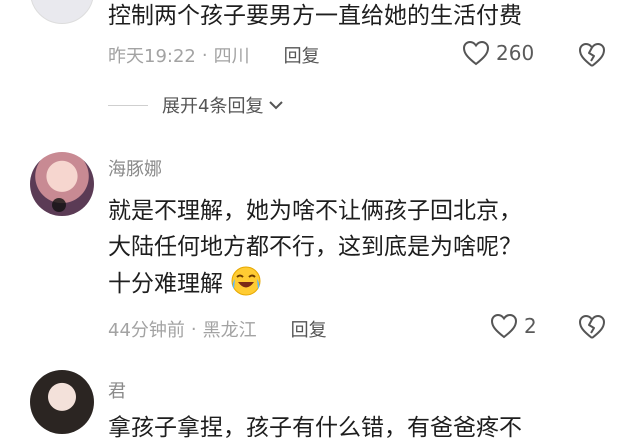  I want to click on tiktok-badge-icon, so click(59, 205).